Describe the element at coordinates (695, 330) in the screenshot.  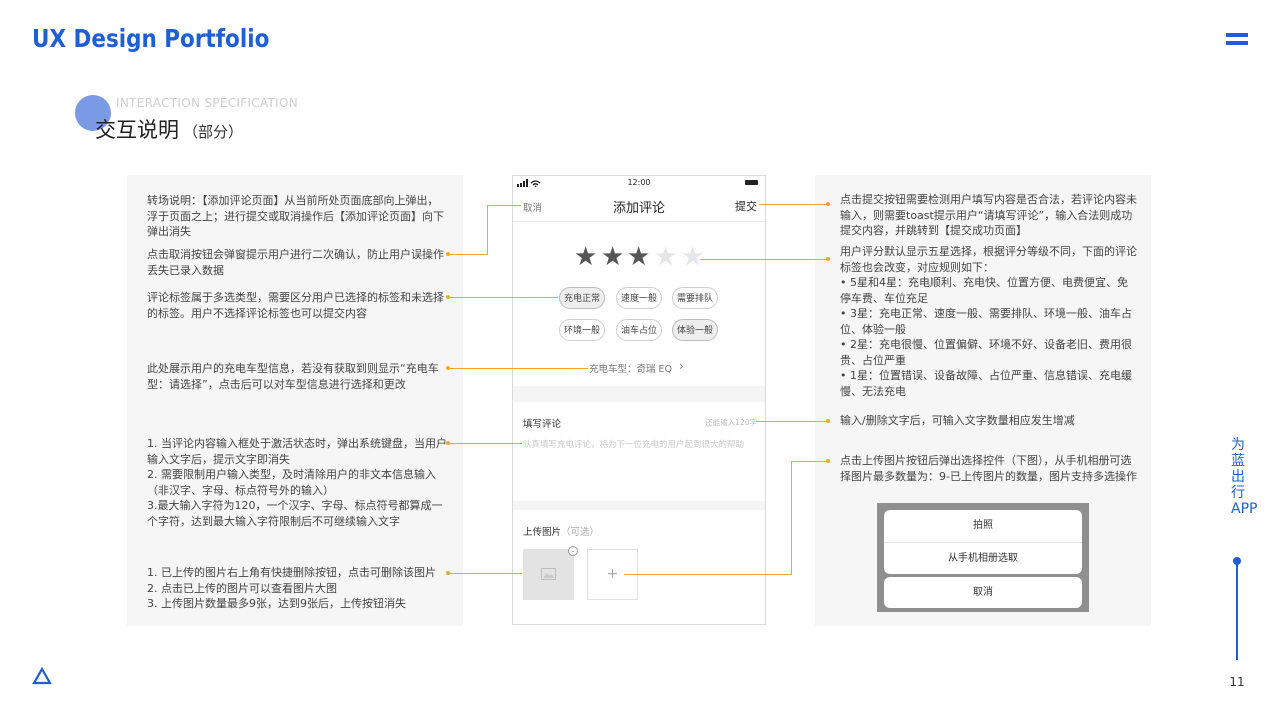
I see `tag-experience-average: 体验一般` at that location.